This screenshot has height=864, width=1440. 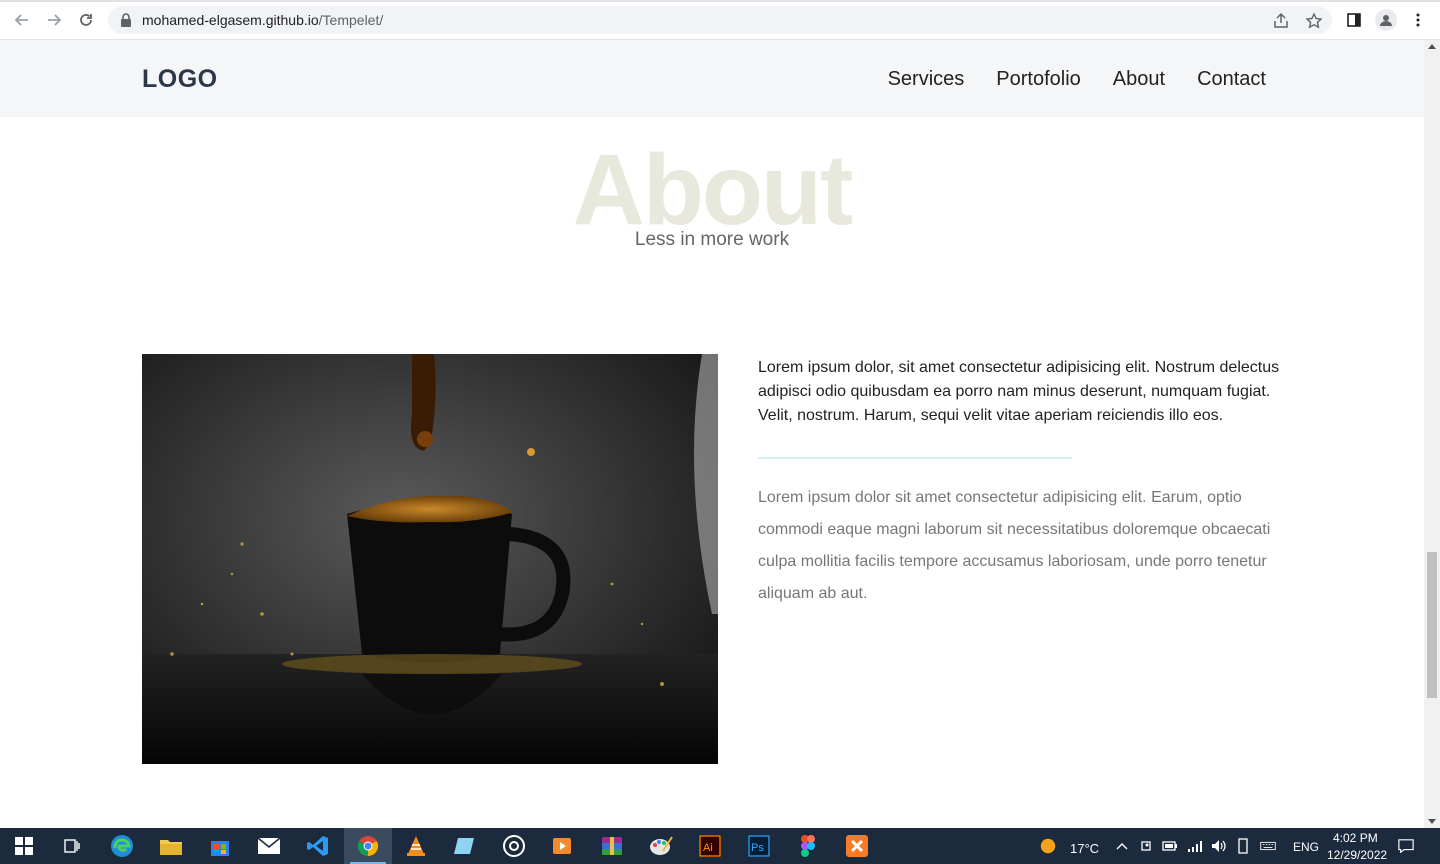 What do you see at coordinates (180, 79) in the screenshot?
I see `site-logo: LOGO` at bounding box center [180, 79].